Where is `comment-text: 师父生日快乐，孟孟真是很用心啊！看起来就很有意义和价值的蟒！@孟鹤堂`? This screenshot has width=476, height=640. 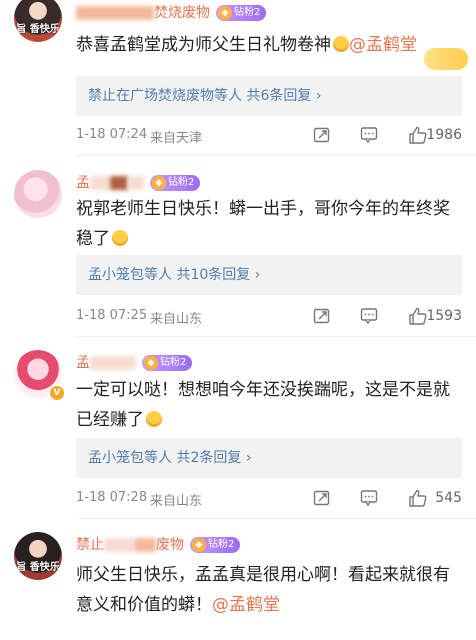 comment-text: 师父生日快乐，孟孟真是很用心啊！看起来就很有意义和价值的蟒！@孟鹤堂 is located at coordinates (263, 590).